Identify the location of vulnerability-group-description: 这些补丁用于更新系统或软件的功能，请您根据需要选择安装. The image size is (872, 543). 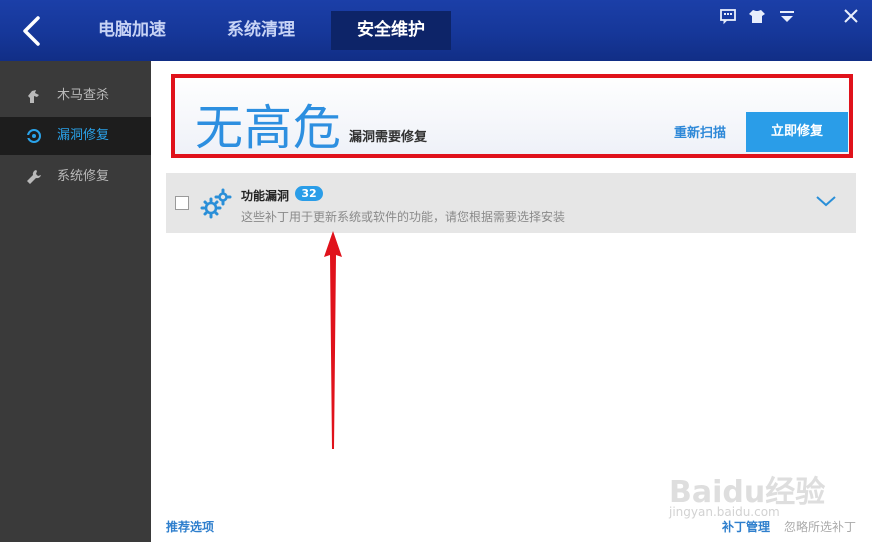
(403, 217).